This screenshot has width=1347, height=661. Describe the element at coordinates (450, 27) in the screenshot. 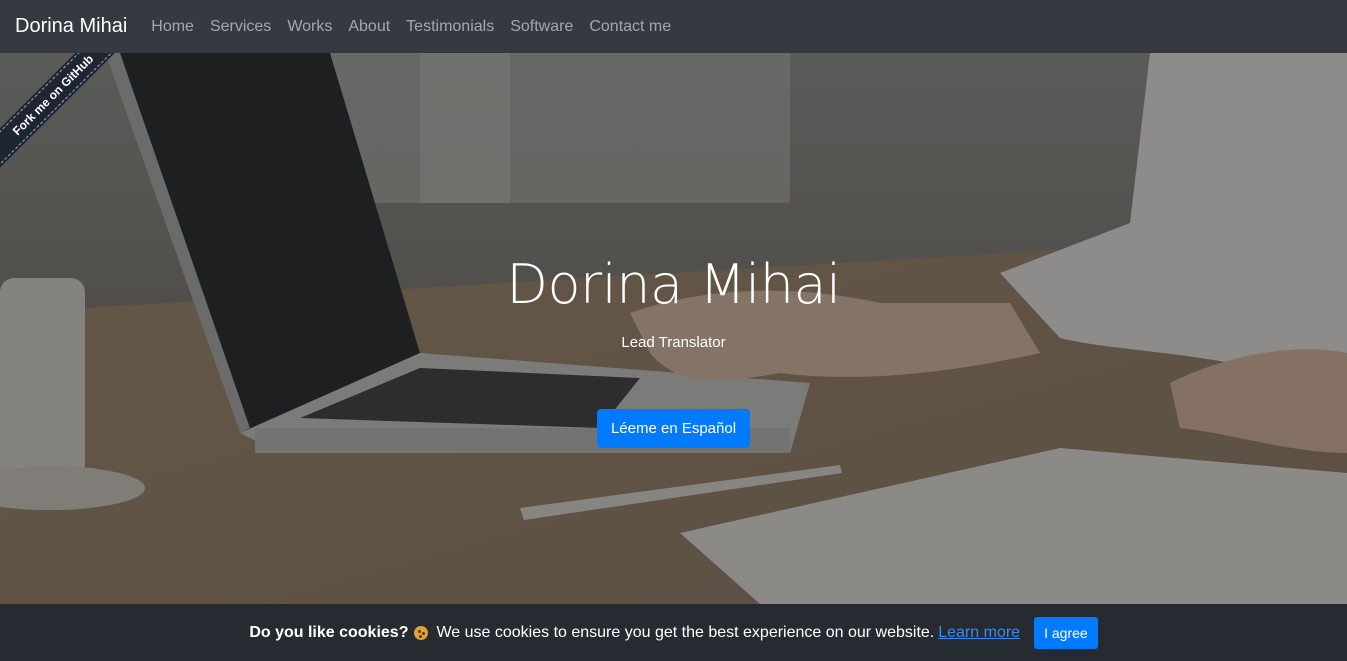

I see `nav-testimonials: Testimonials` at that location.